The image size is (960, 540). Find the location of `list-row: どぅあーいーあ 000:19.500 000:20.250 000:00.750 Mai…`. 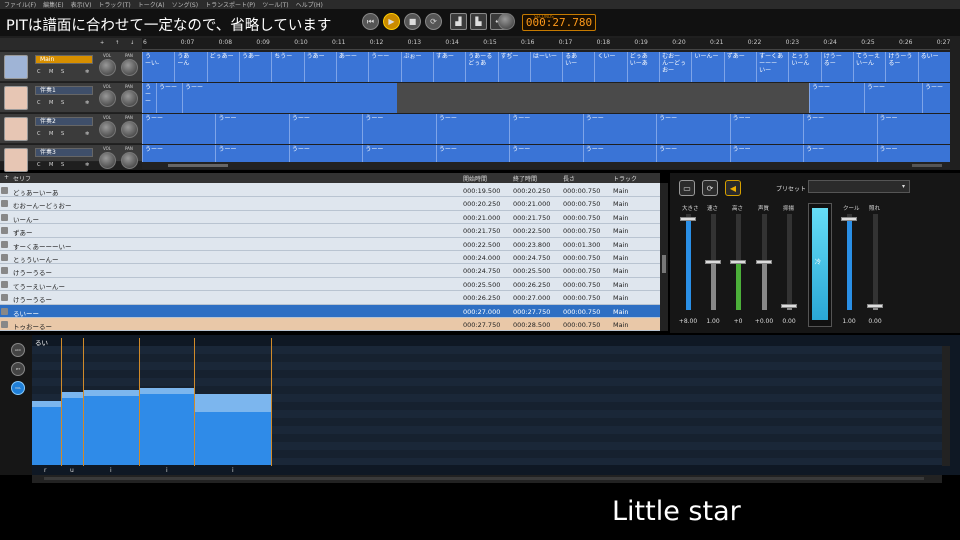

list-row: どぅあーいーあ 000:19.500 000:20.250 000:00.750 Mai… is located at coordinates (330, 191).